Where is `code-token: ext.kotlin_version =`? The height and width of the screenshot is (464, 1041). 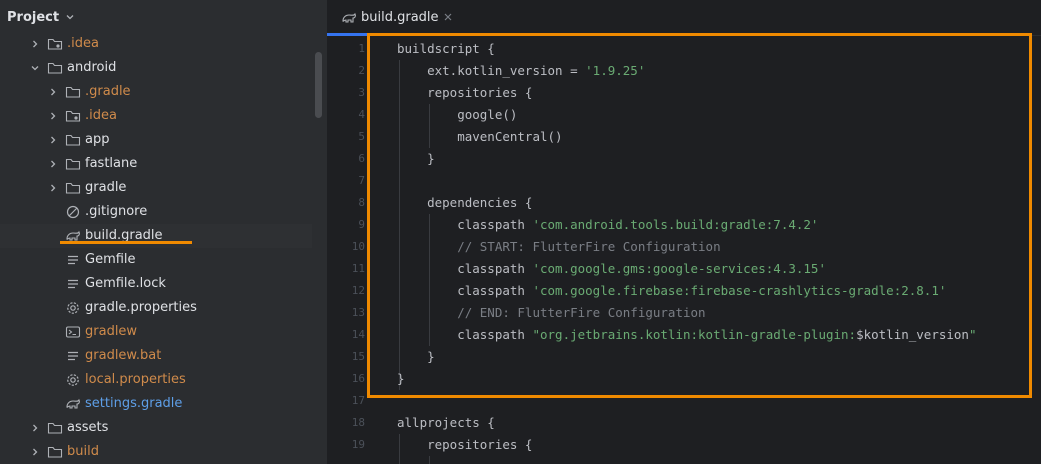 code-token: ext.kotlin_version = is located at coordinates (491, 70).